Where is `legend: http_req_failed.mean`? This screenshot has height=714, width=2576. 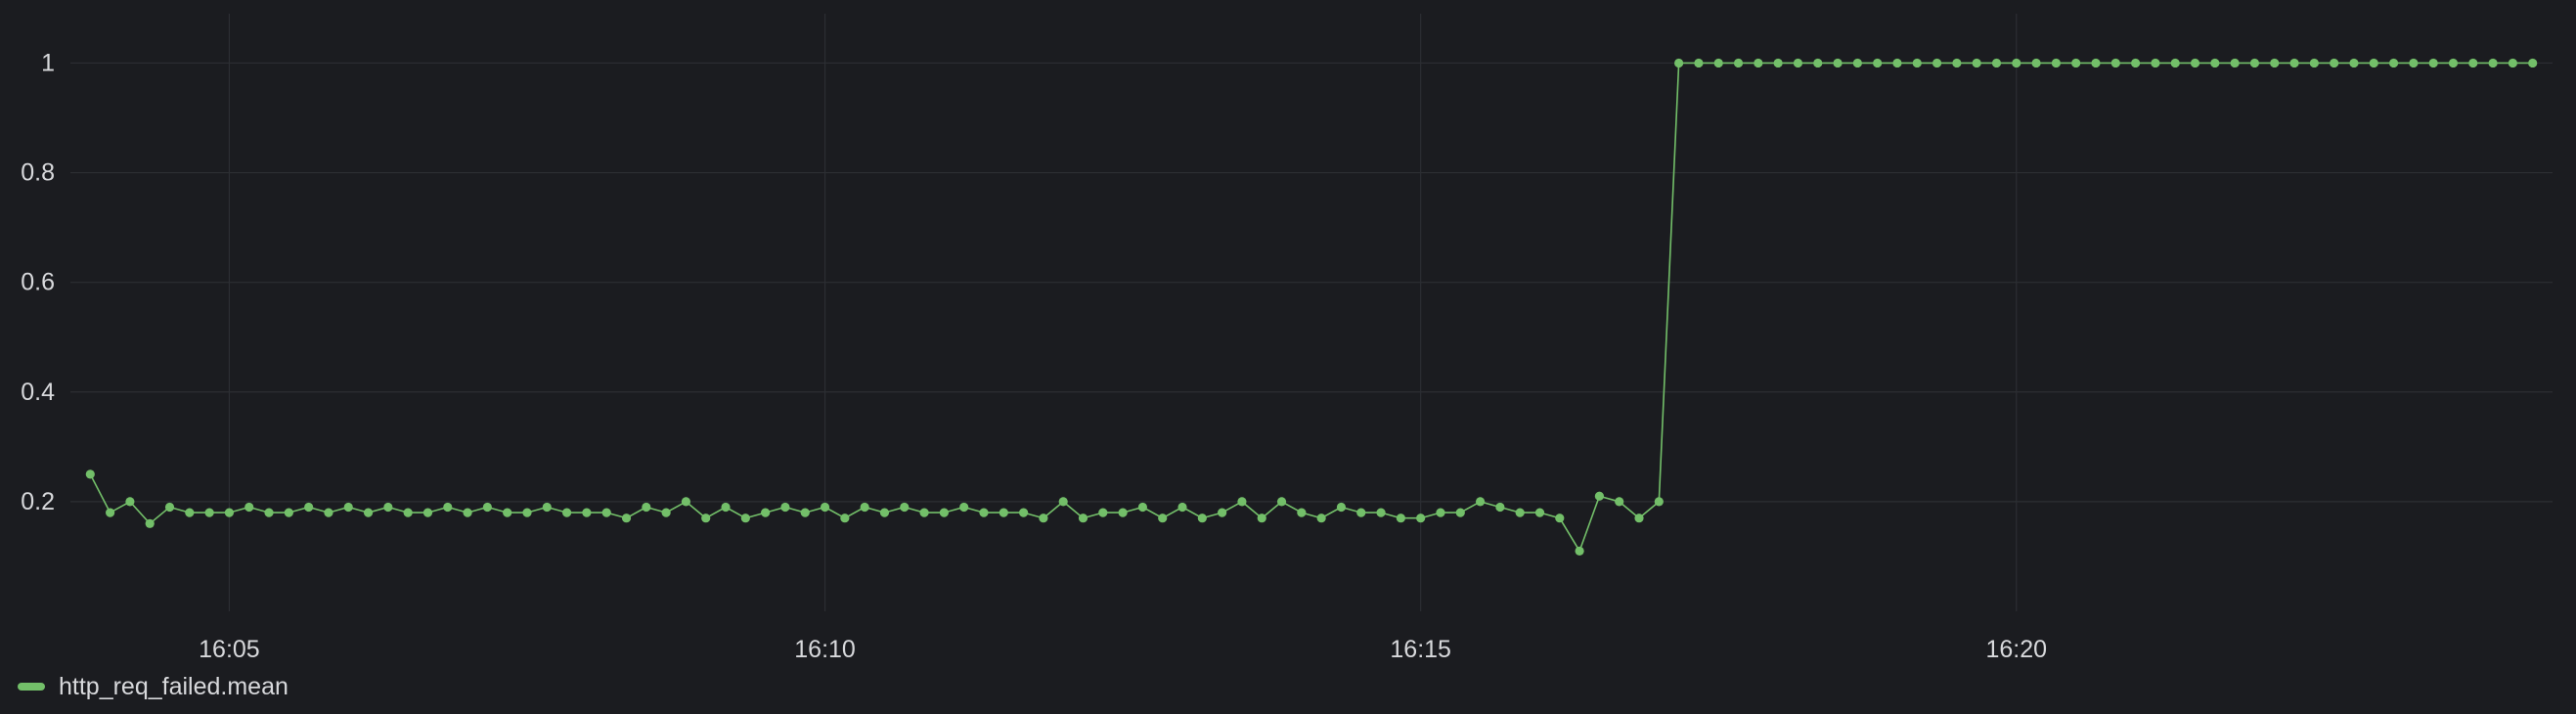 legend: http_req_failed.mean is located at coordinates (153, 686).